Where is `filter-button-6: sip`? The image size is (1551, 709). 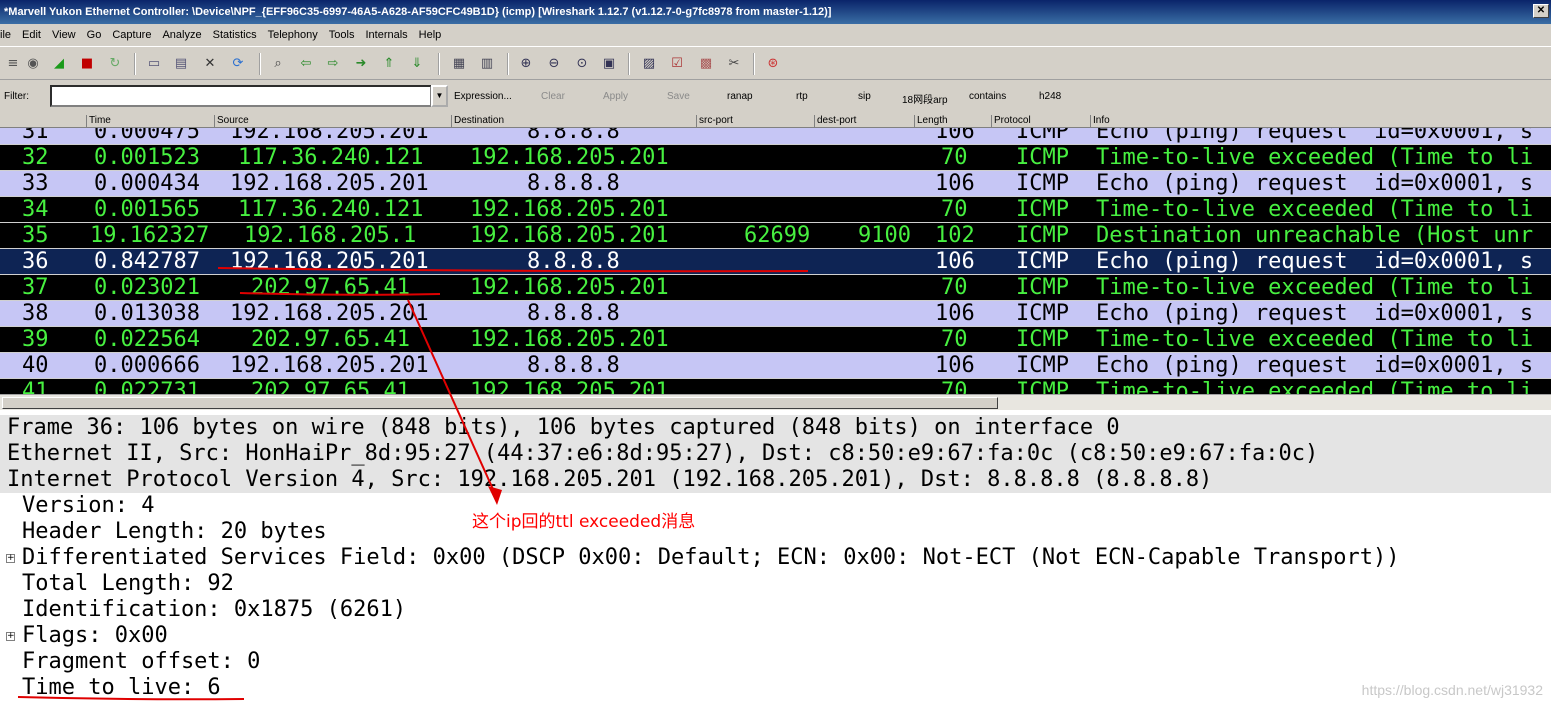
filter-button-6: sip is located at coordinates (864, 96).